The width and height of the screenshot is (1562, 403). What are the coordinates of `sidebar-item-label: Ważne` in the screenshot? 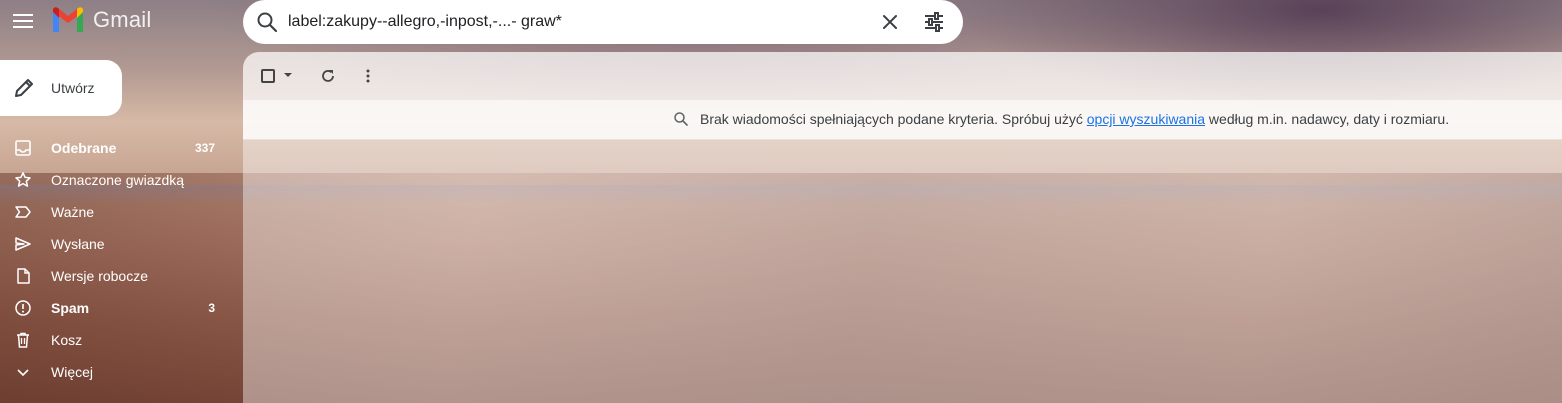 It's located at (73, 212).